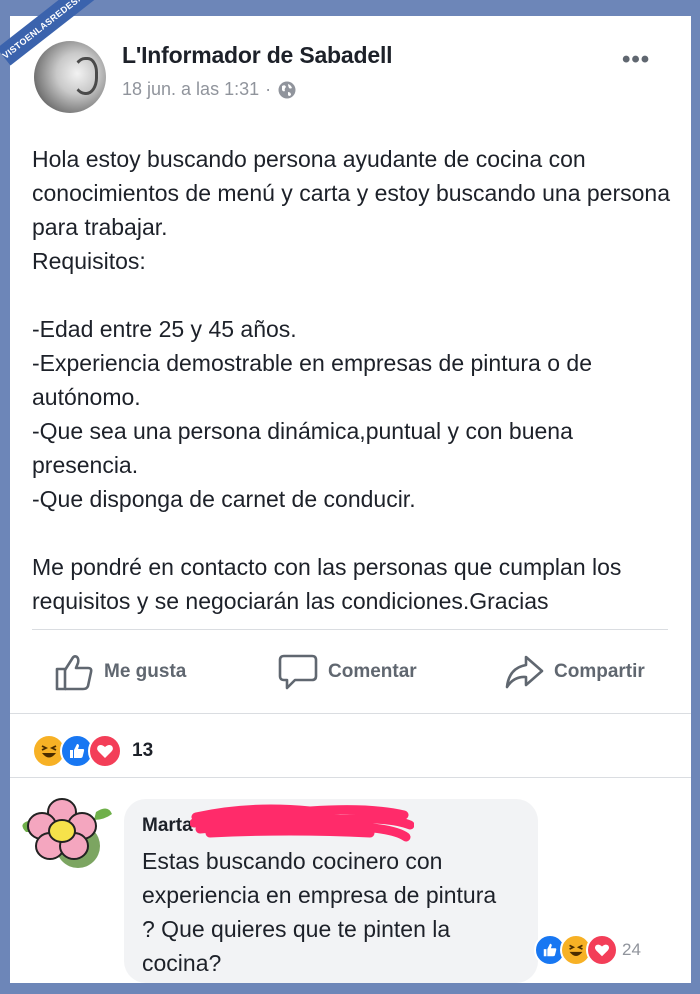 This screenshot has height=994, width=700. I want to click on comment-button: Comentar, so click(347, 672).